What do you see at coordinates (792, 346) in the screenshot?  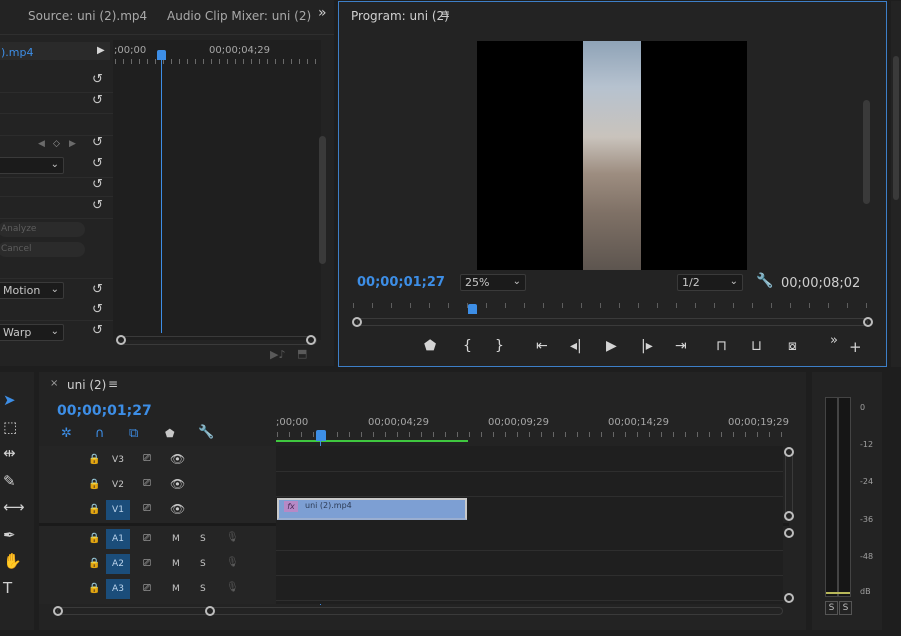 I see `camera-icon: ⧇` at bounding box center [792, 346].